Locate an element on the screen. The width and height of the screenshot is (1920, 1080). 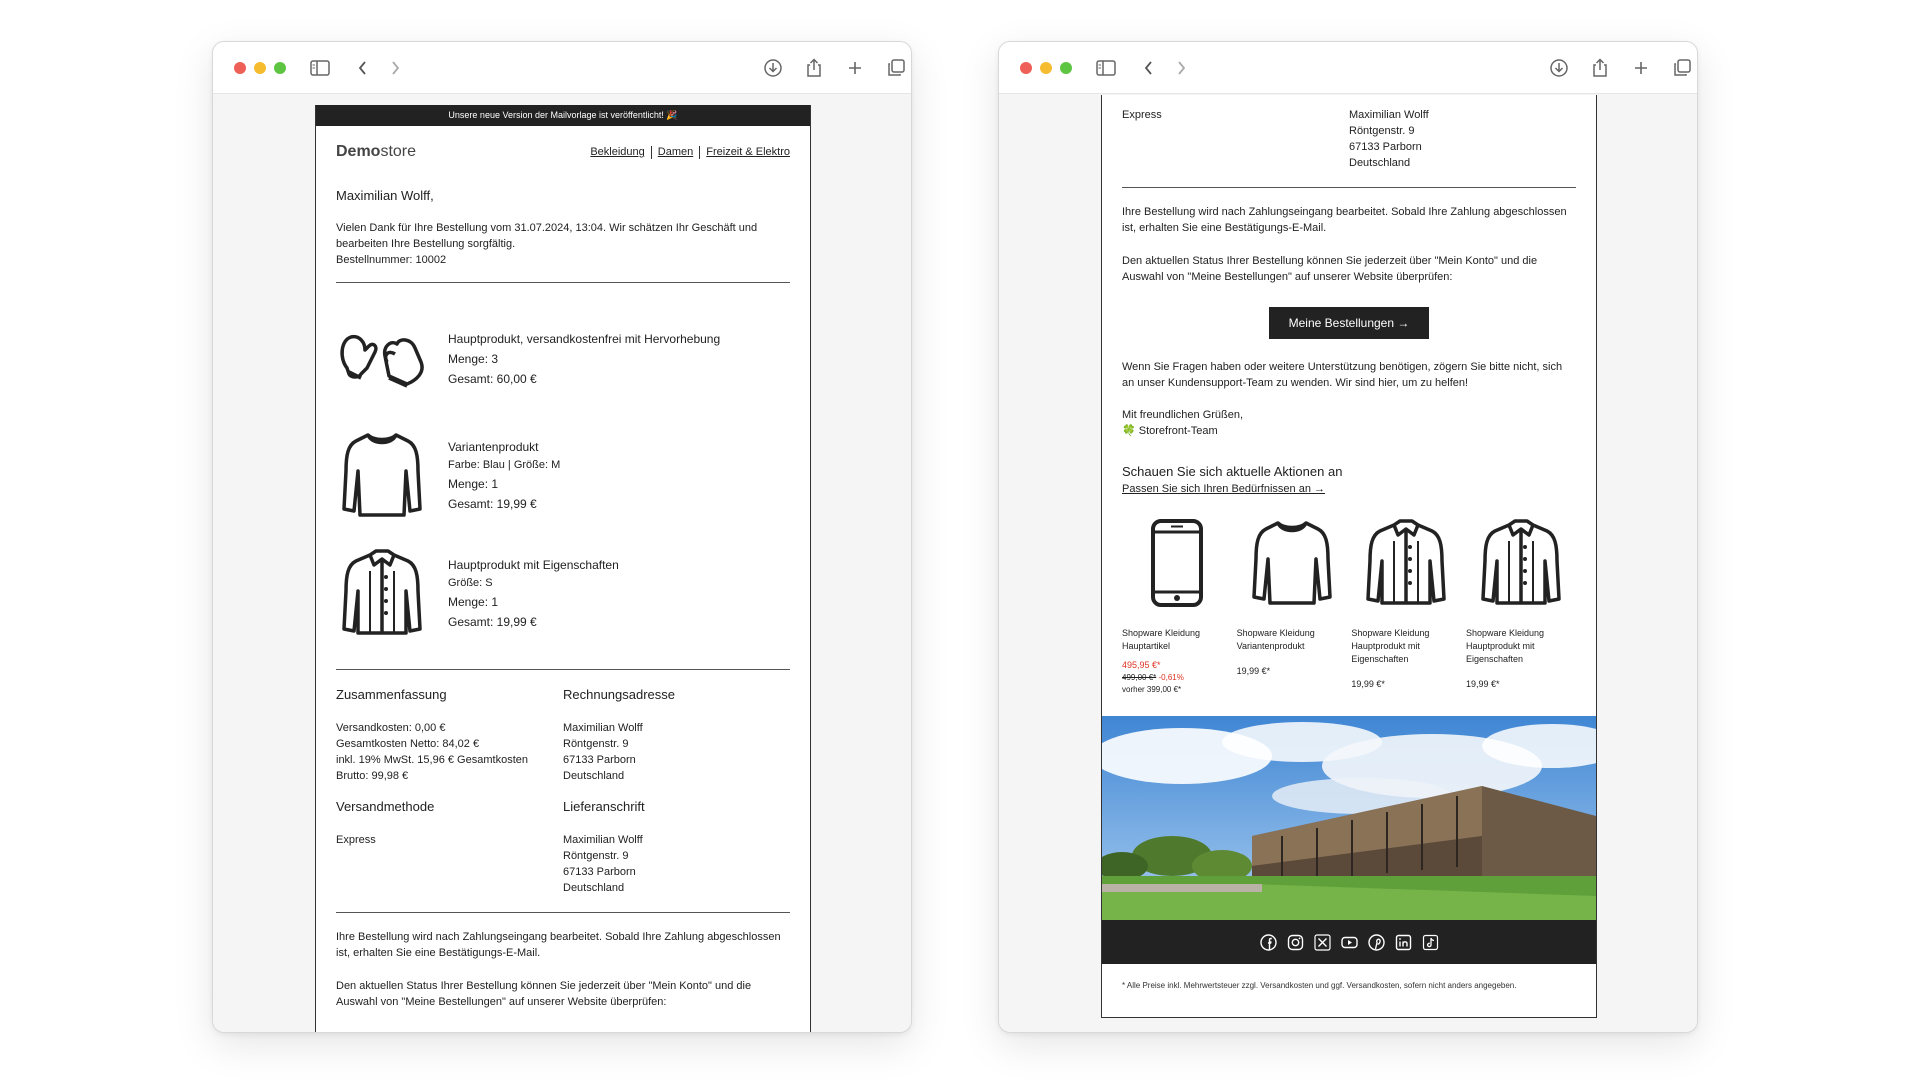
store-logo: Demostore is located at coordinates (376, 152).